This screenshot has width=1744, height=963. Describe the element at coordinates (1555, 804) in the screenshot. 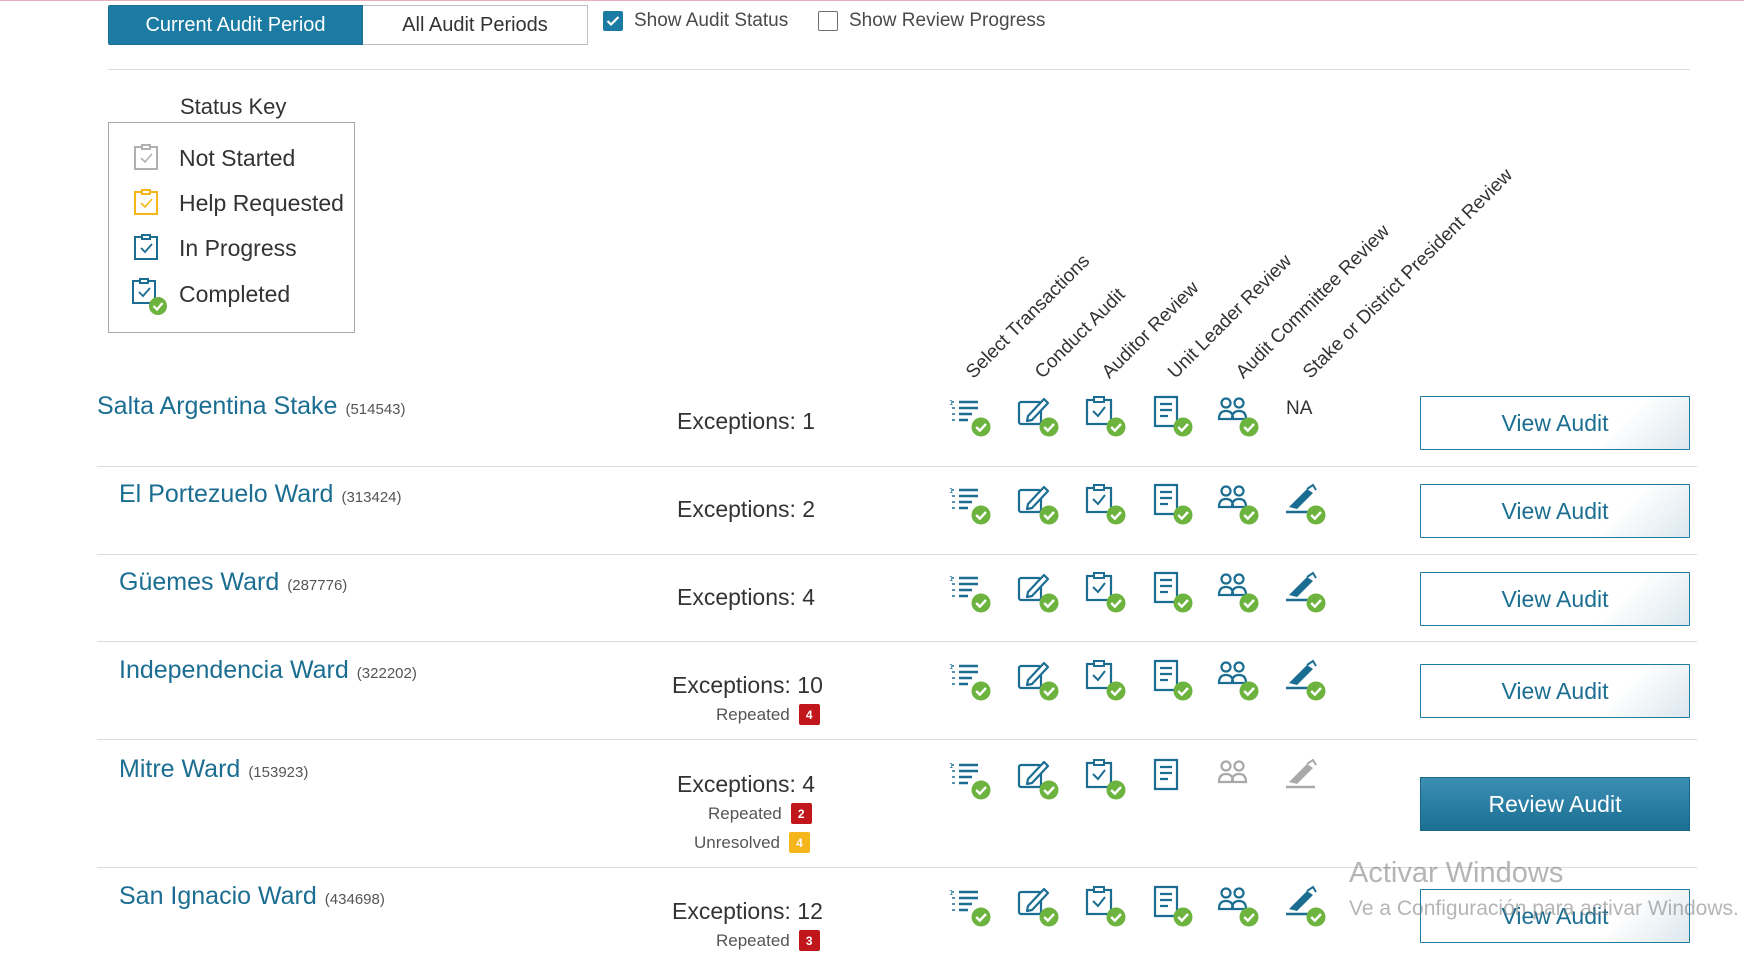

I see `review-audit-button: Review Audit` at that location.